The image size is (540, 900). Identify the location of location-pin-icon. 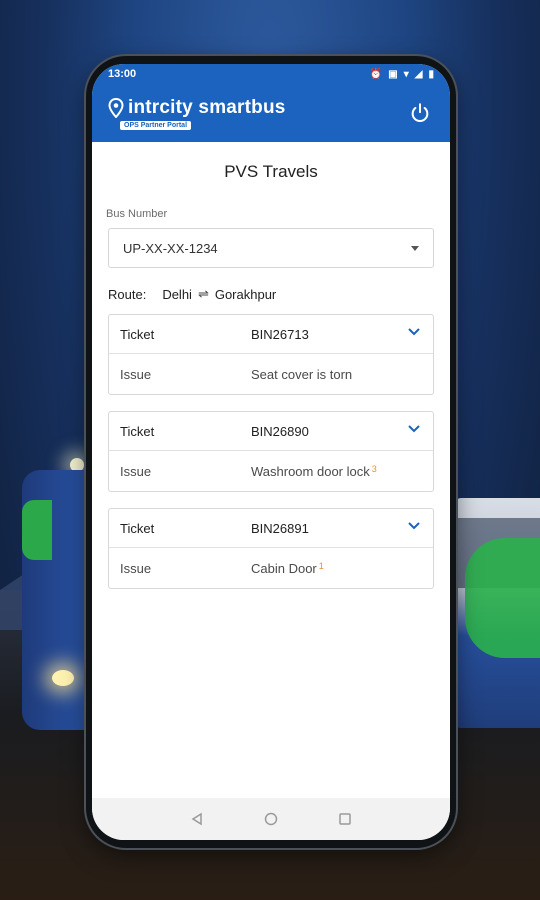
(116, 107).